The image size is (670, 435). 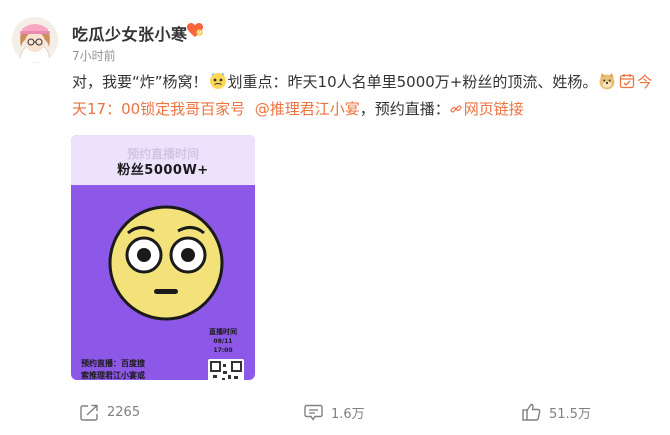 What do you see at coordinates (313, 412) in the screenshot?
I see `comment-icon` at bounding box center [313, 412].